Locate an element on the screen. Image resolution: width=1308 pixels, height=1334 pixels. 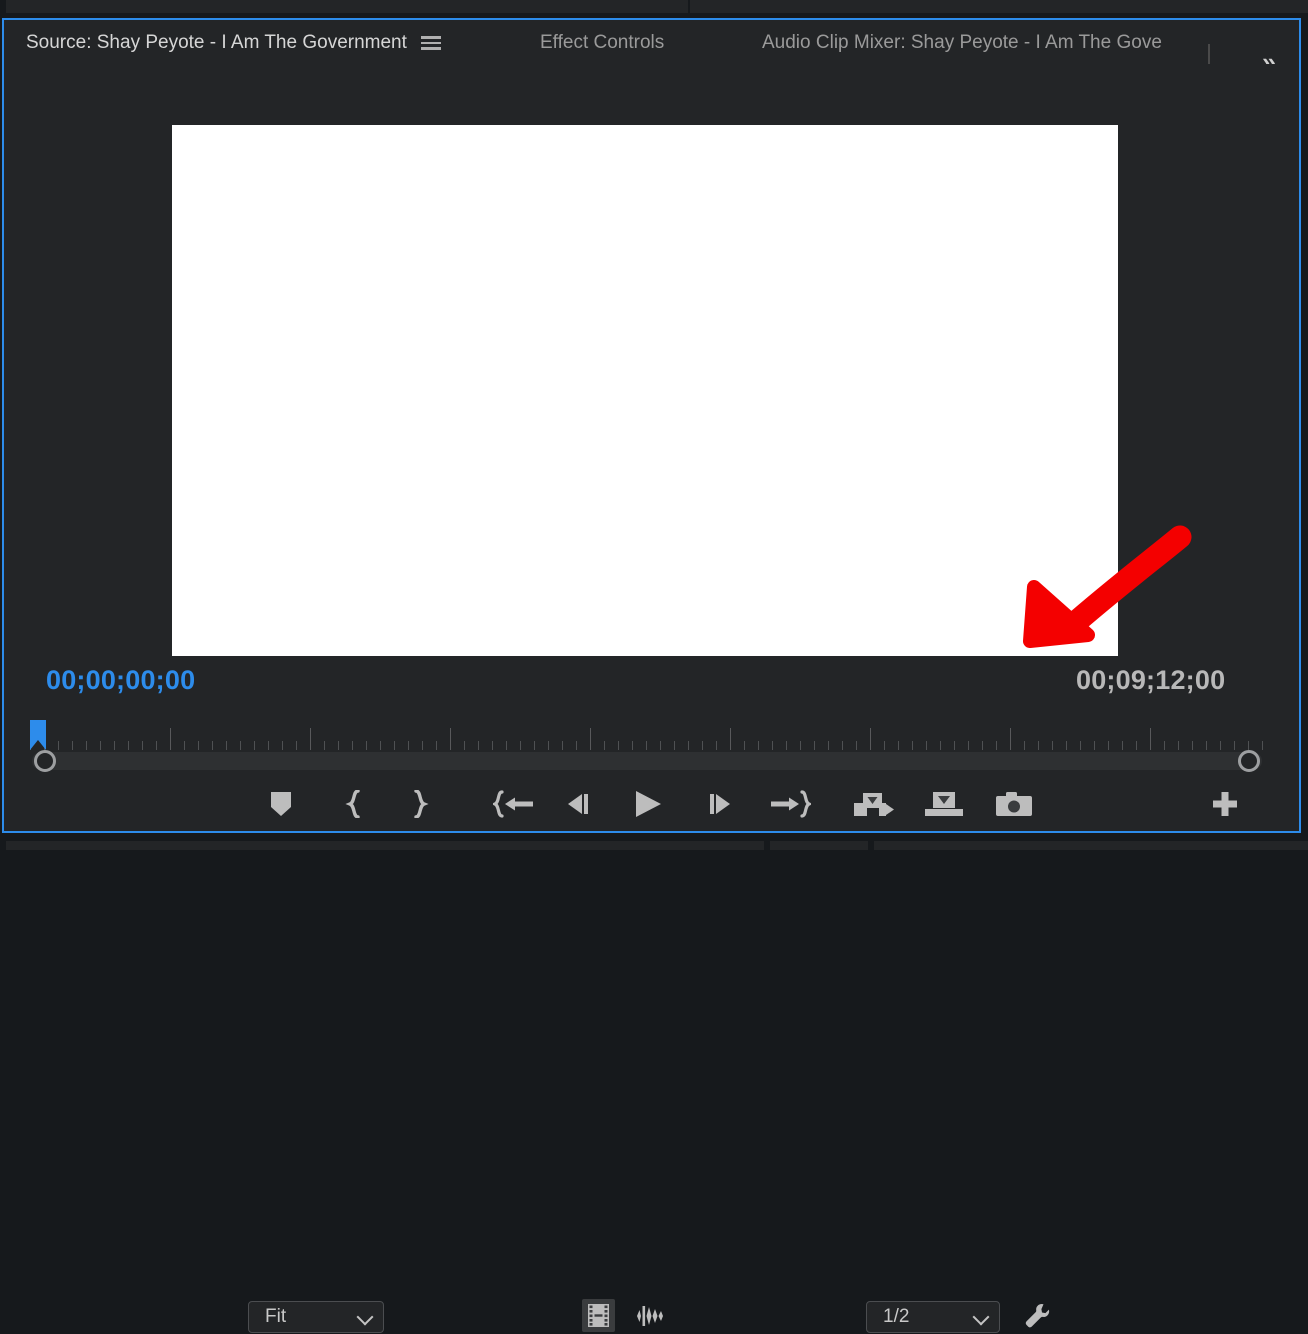
settings-wrench-icon is located at coordinates (1038, 1316).